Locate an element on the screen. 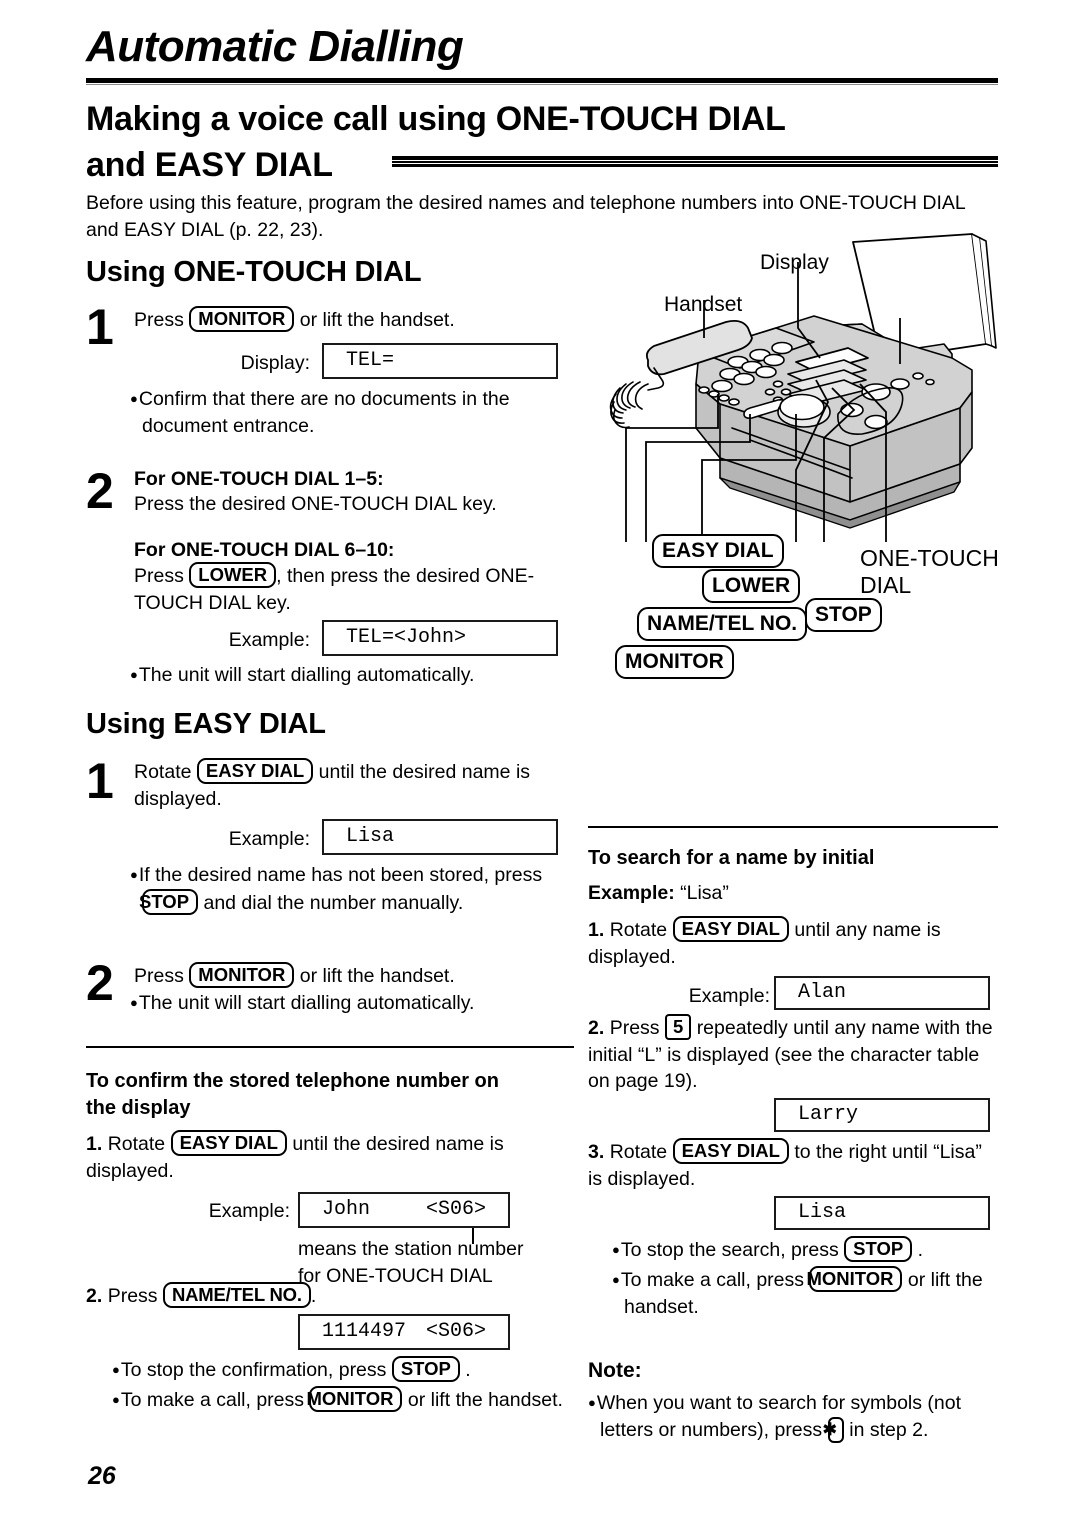 The image size is (1080, 1526). lcd-display-john-station: John <S06> is located at coordinates (404, 1210).